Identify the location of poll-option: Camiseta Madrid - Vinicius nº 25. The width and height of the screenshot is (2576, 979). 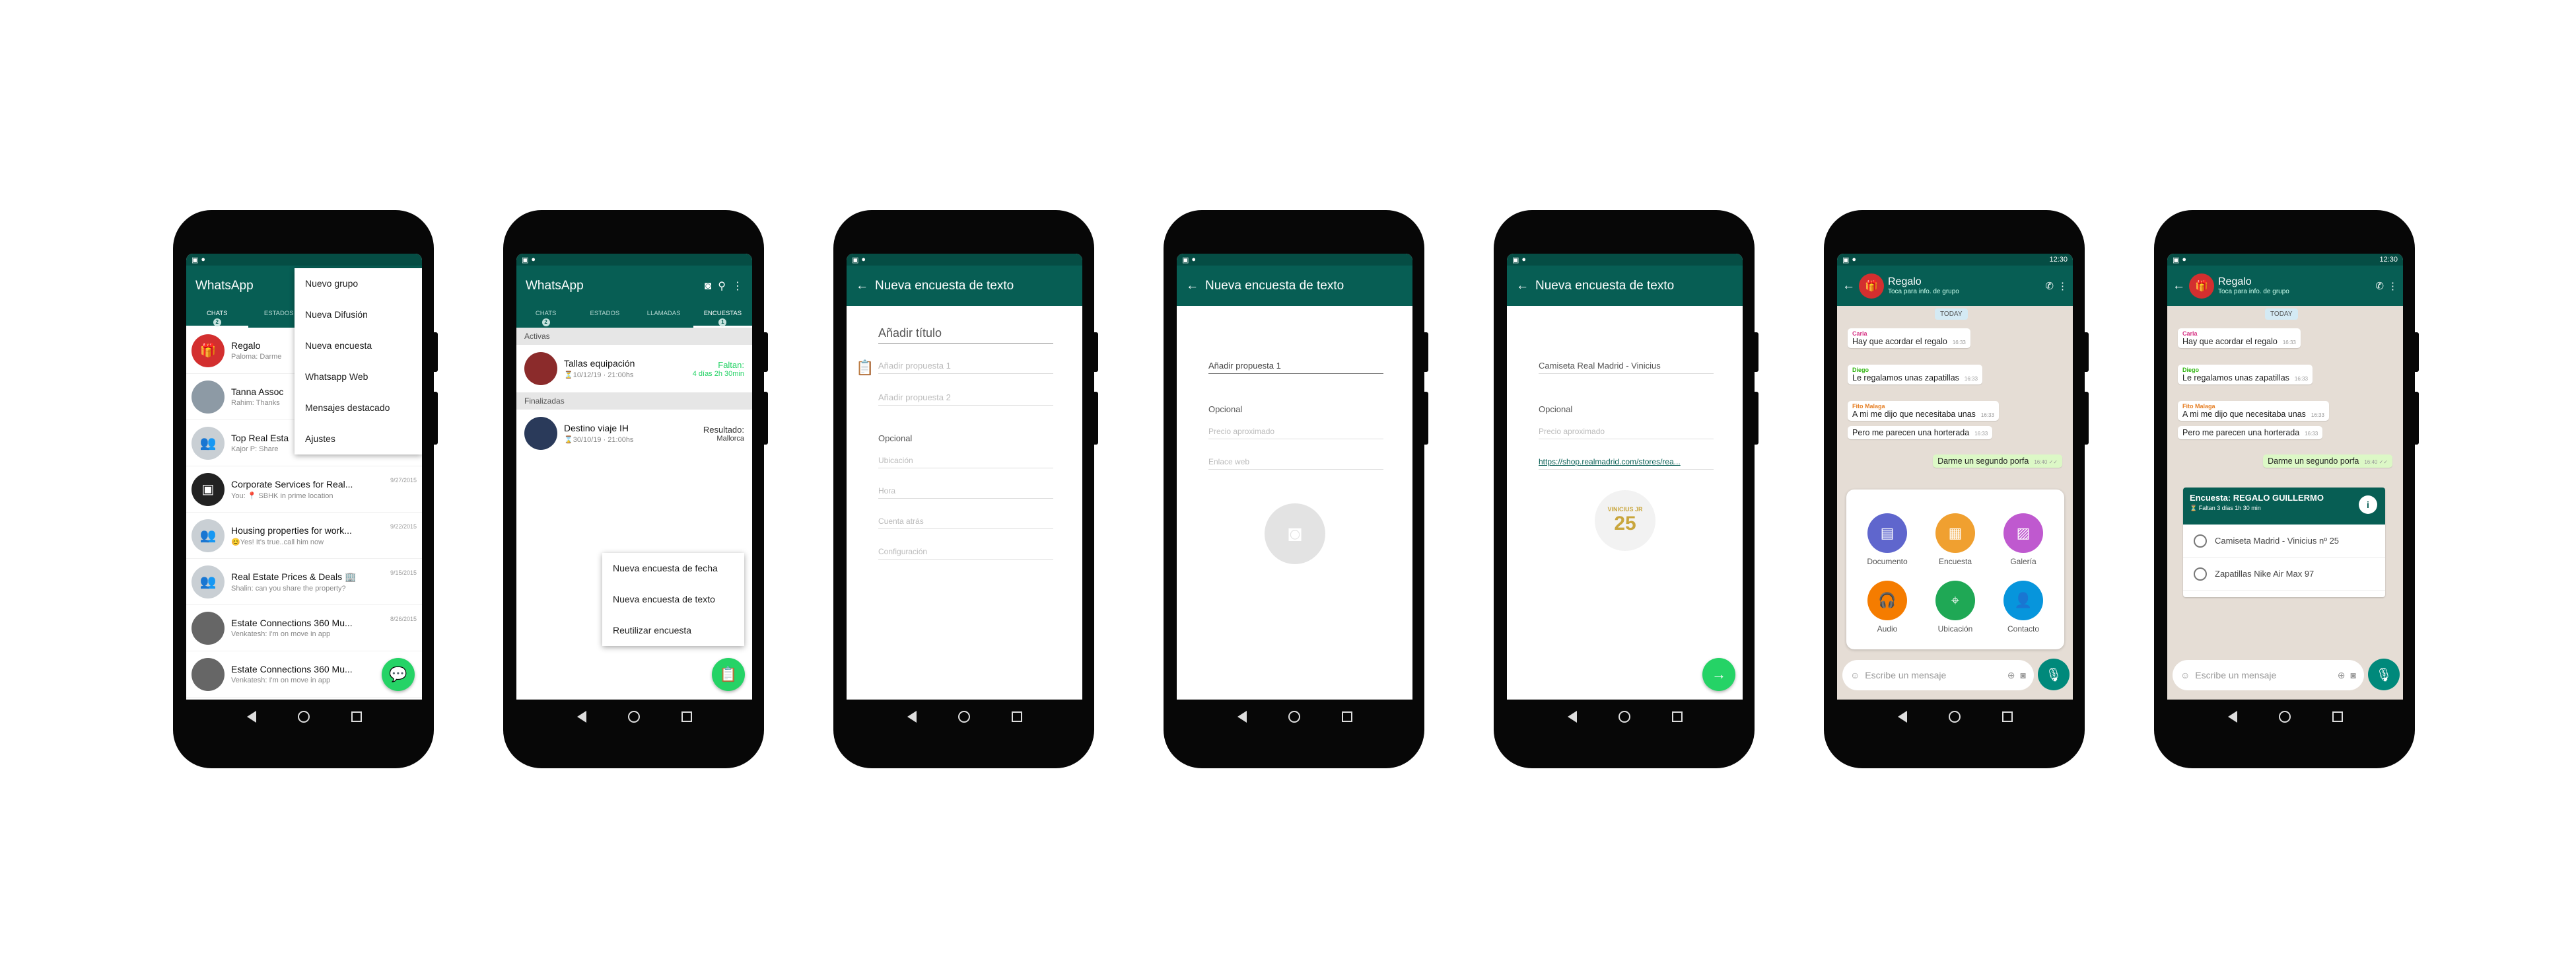
(2284, 541).